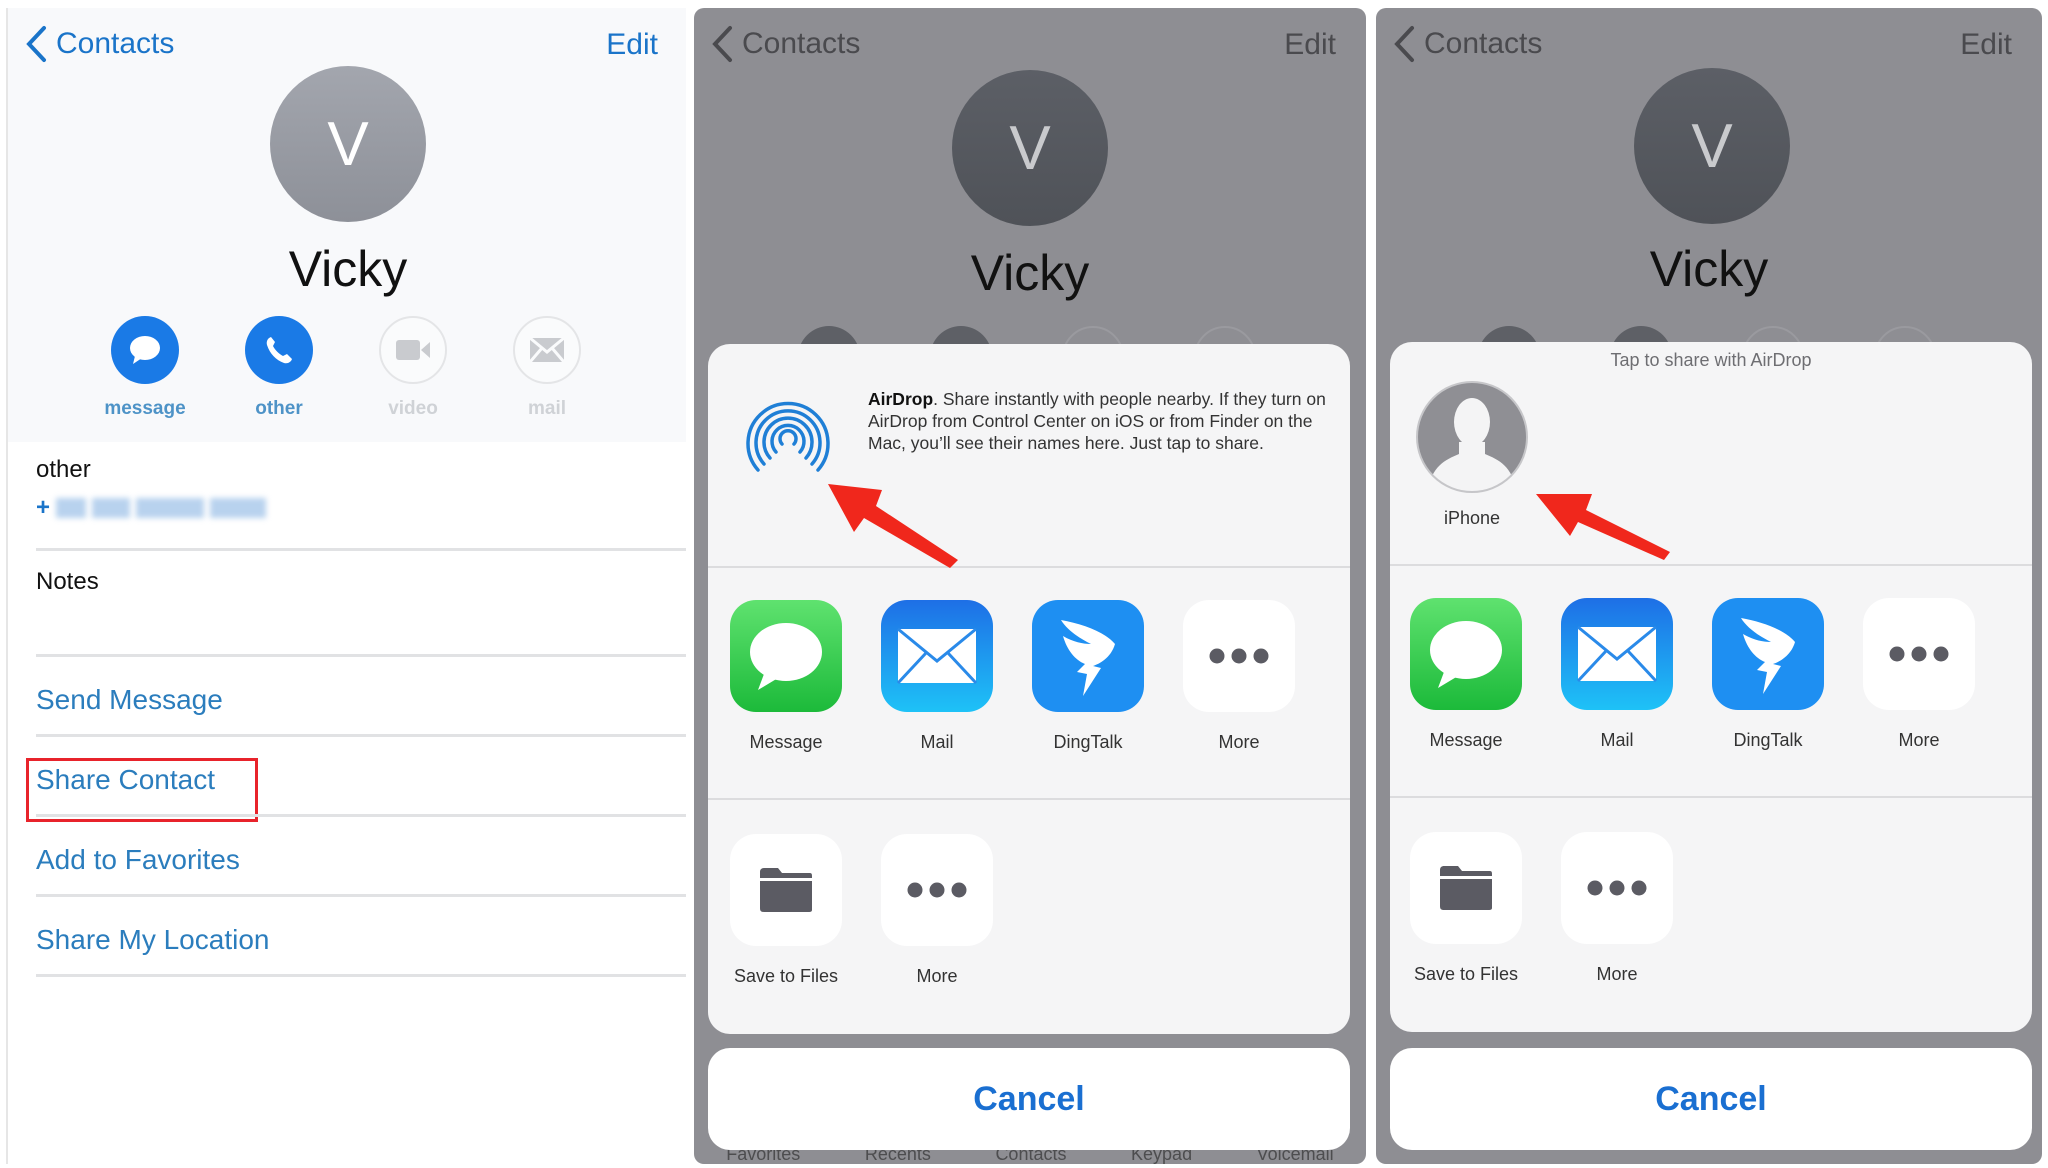  What do you see at coordinates (937, 742) in the screenshot?
I see `app-label: Mail` at bounding box center [937, 742].